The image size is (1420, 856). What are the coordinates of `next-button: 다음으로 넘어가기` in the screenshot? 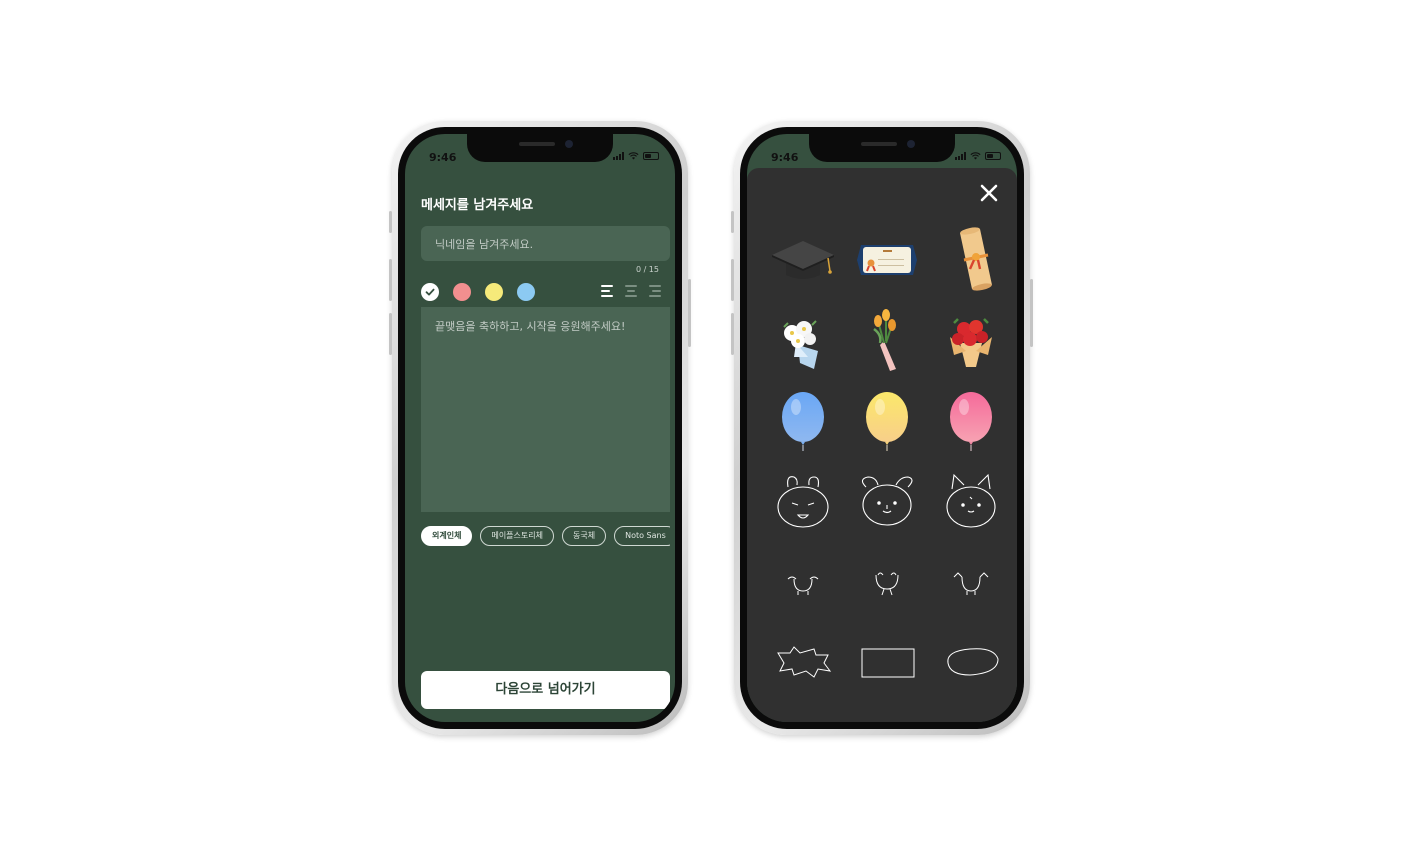 It's located at (545, 690).